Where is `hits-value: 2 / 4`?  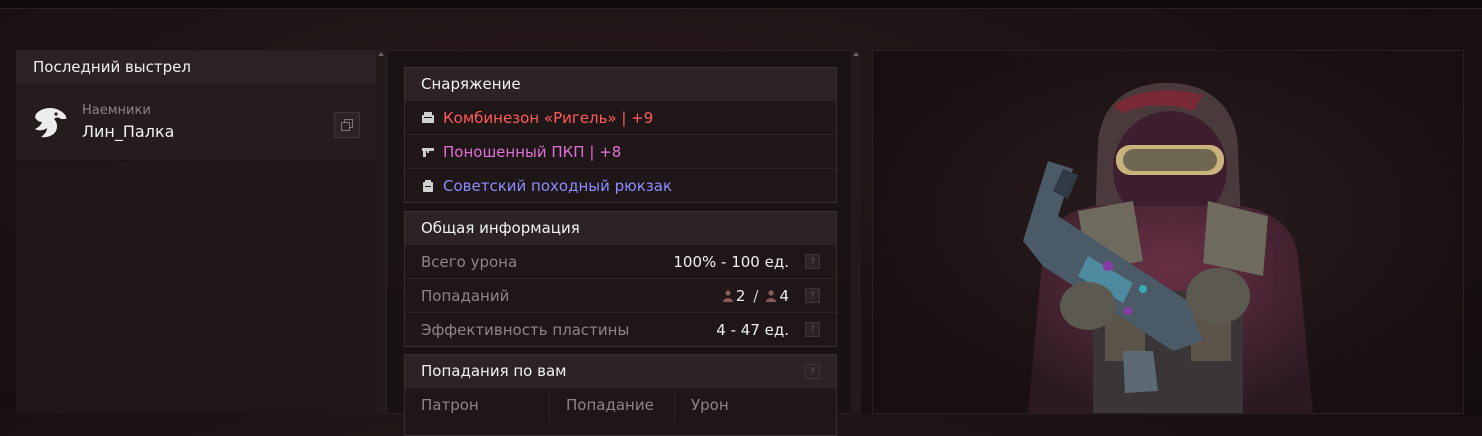 hits-value: 2 / 4 is located at coordinates (755, 295).